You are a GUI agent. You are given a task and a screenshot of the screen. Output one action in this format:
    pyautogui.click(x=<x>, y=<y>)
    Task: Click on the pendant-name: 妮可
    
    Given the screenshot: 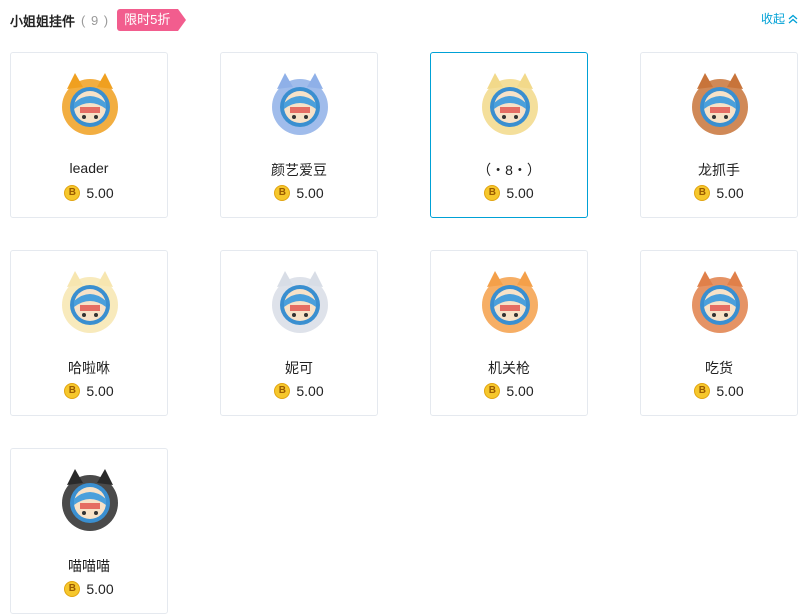 What is the action you would take?
    pyautogui.click(x=299, y=368)
    